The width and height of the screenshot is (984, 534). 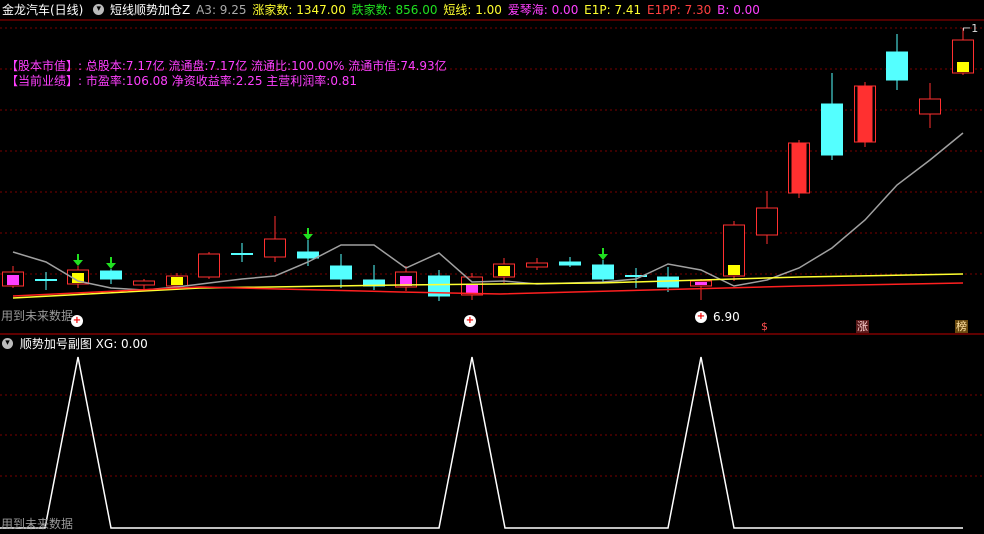 I want to click on future-data-note-top: 用到未来数据, so click(x=37, y=316).